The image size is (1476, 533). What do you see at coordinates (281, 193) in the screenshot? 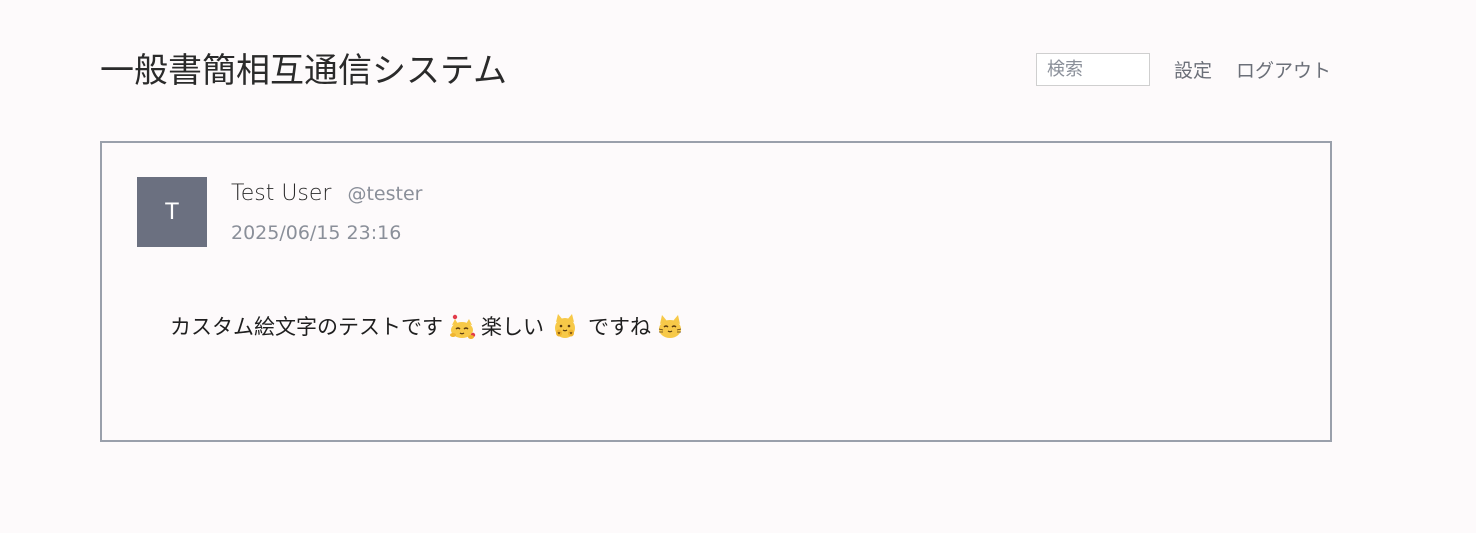
I see `display-name: Test User` at bounding box center [281, 193].